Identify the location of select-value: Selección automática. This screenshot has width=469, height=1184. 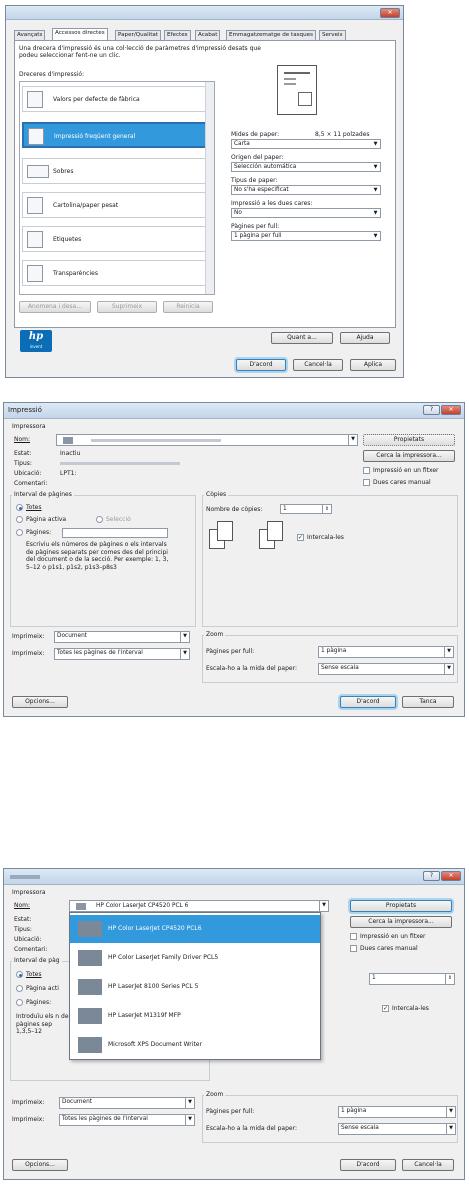
(265, 167).